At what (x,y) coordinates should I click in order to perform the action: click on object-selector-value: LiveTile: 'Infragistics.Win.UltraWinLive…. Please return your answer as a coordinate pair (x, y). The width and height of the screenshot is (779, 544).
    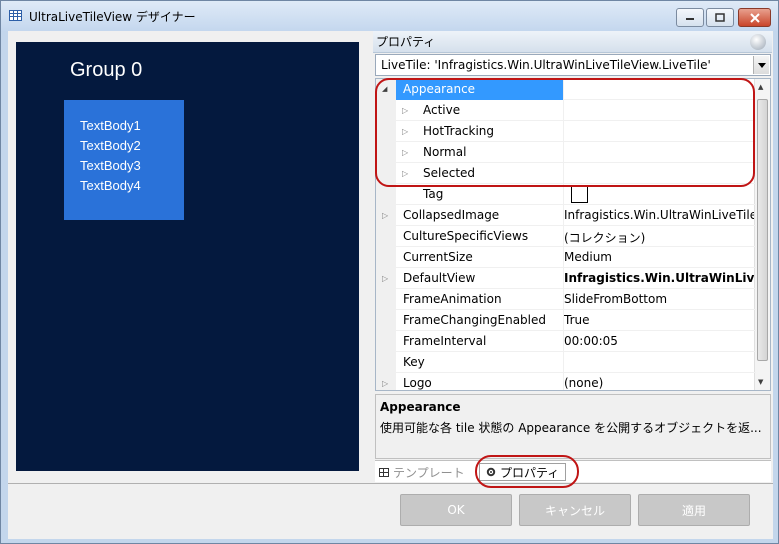
    Looking at the image, I should click on (546, 65).